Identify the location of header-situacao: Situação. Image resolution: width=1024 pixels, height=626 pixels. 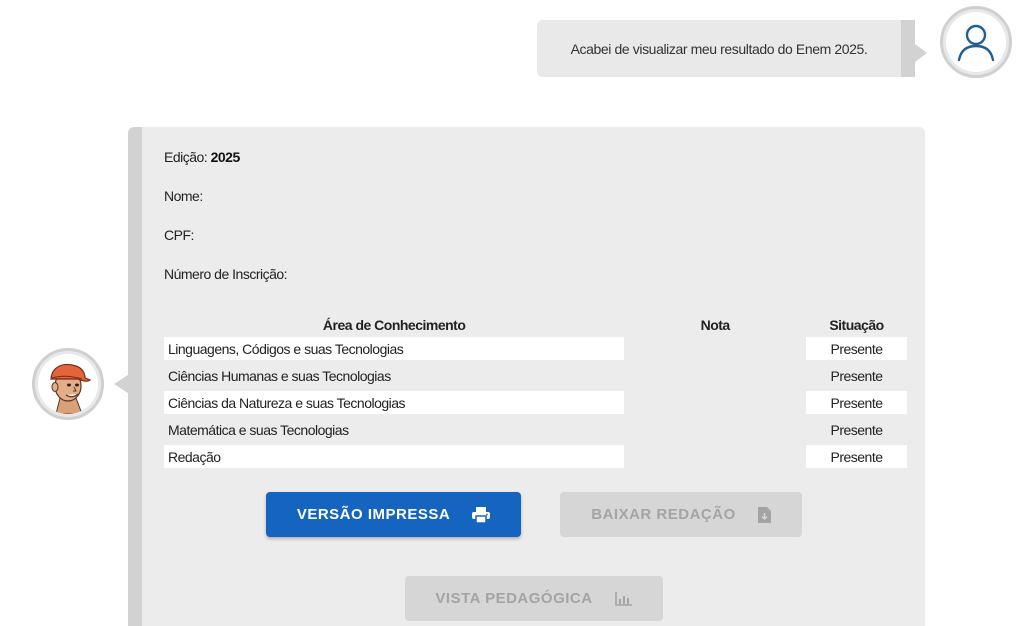
(856, 325).